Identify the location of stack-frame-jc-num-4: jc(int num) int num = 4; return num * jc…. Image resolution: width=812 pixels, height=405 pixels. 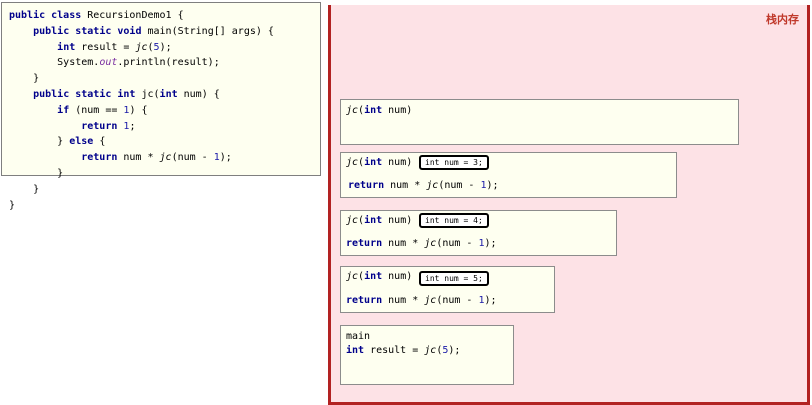
(478, 233).